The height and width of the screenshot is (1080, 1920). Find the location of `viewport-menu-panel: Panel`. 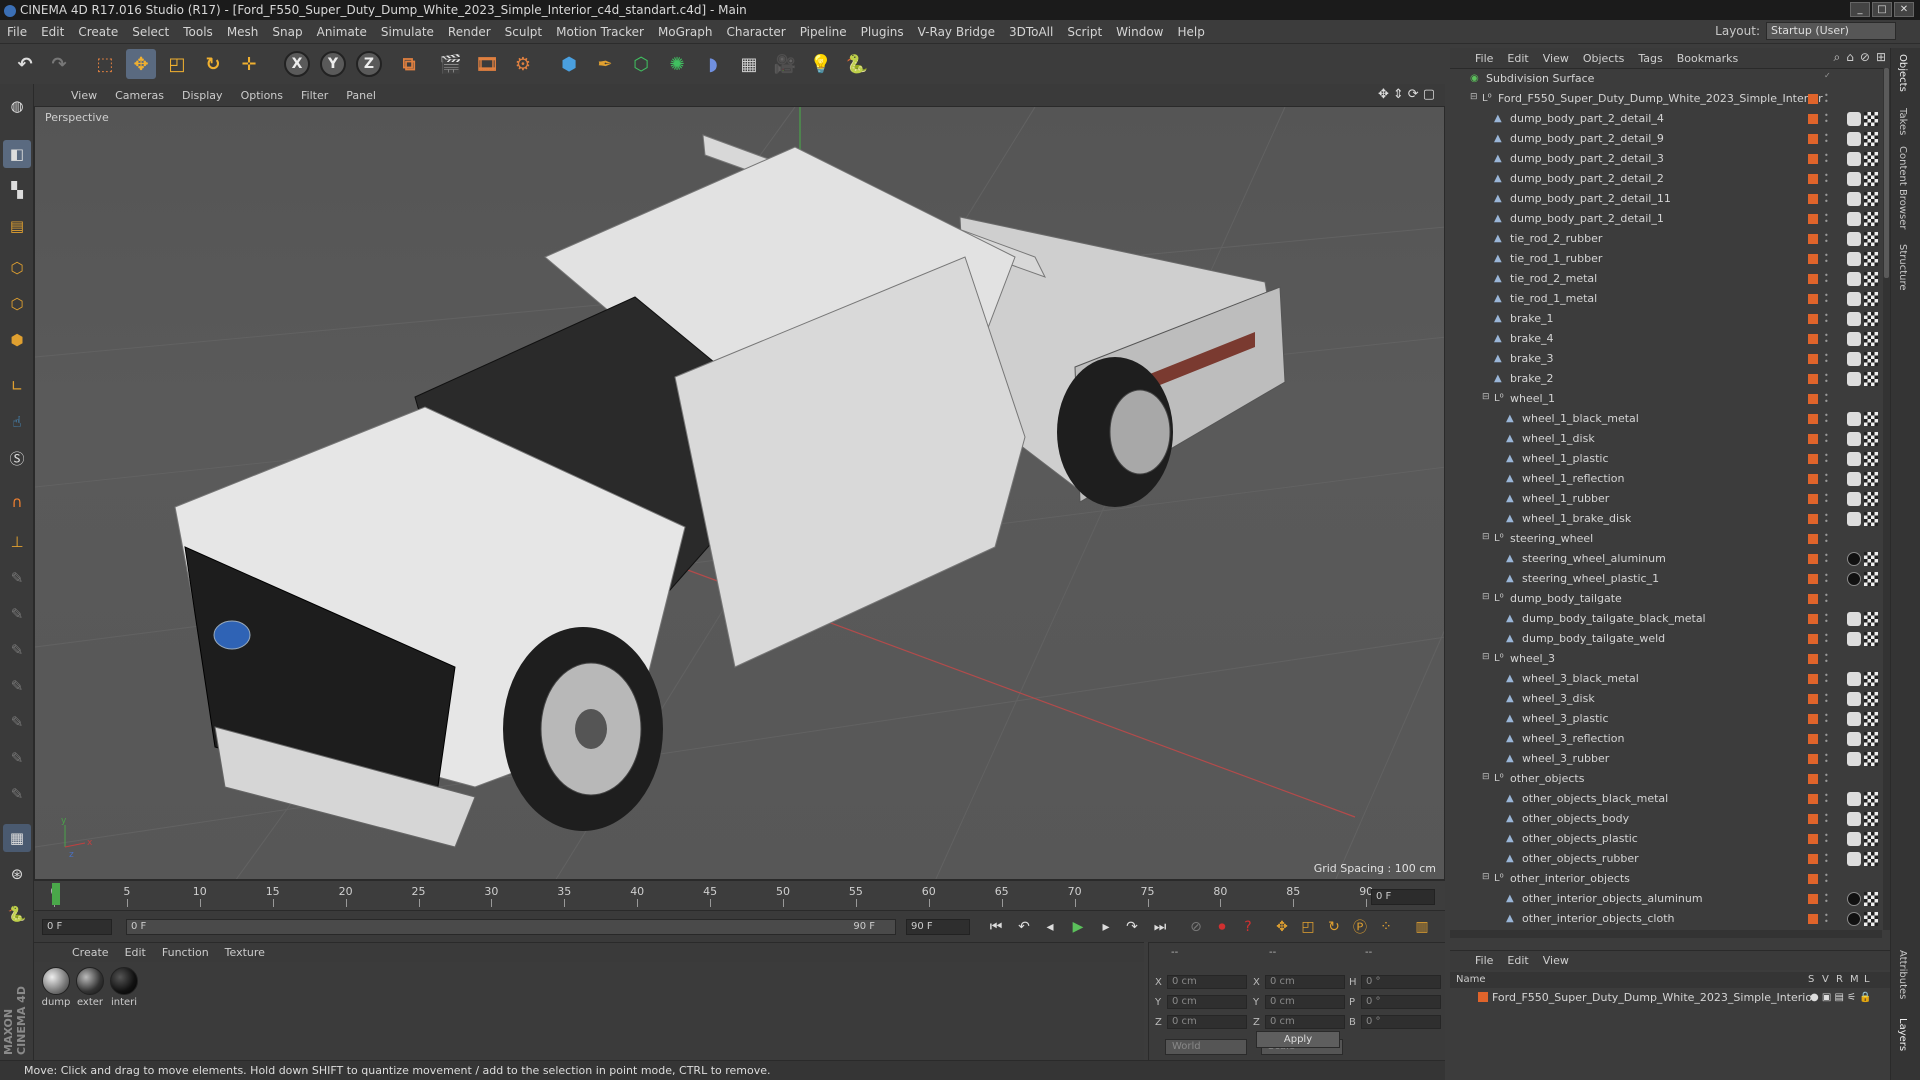

viewport-menu-panel: Panel is located at coordinates (361, 95).